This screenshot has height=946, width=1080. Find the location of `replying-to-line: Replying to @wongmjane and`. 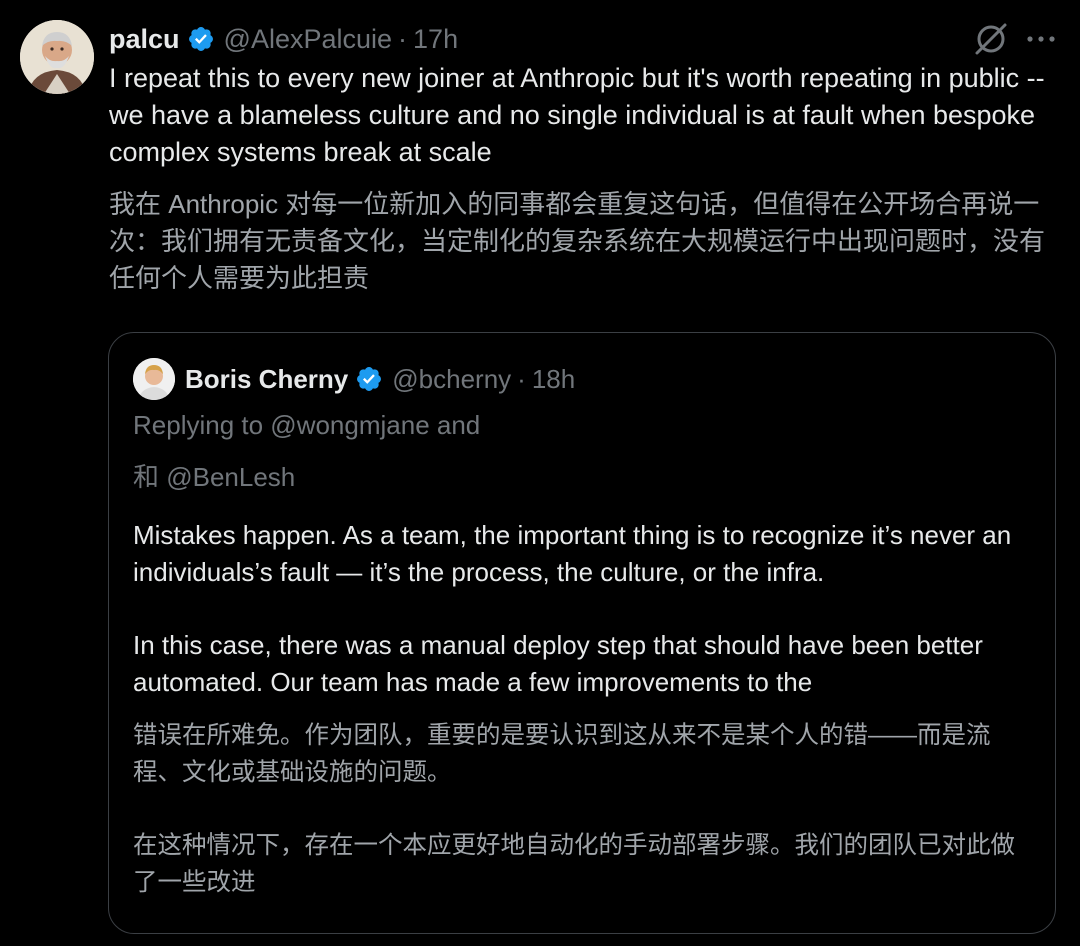

replying-to-line: Replying to @wongmjane and is located at coordinates (306, 425).